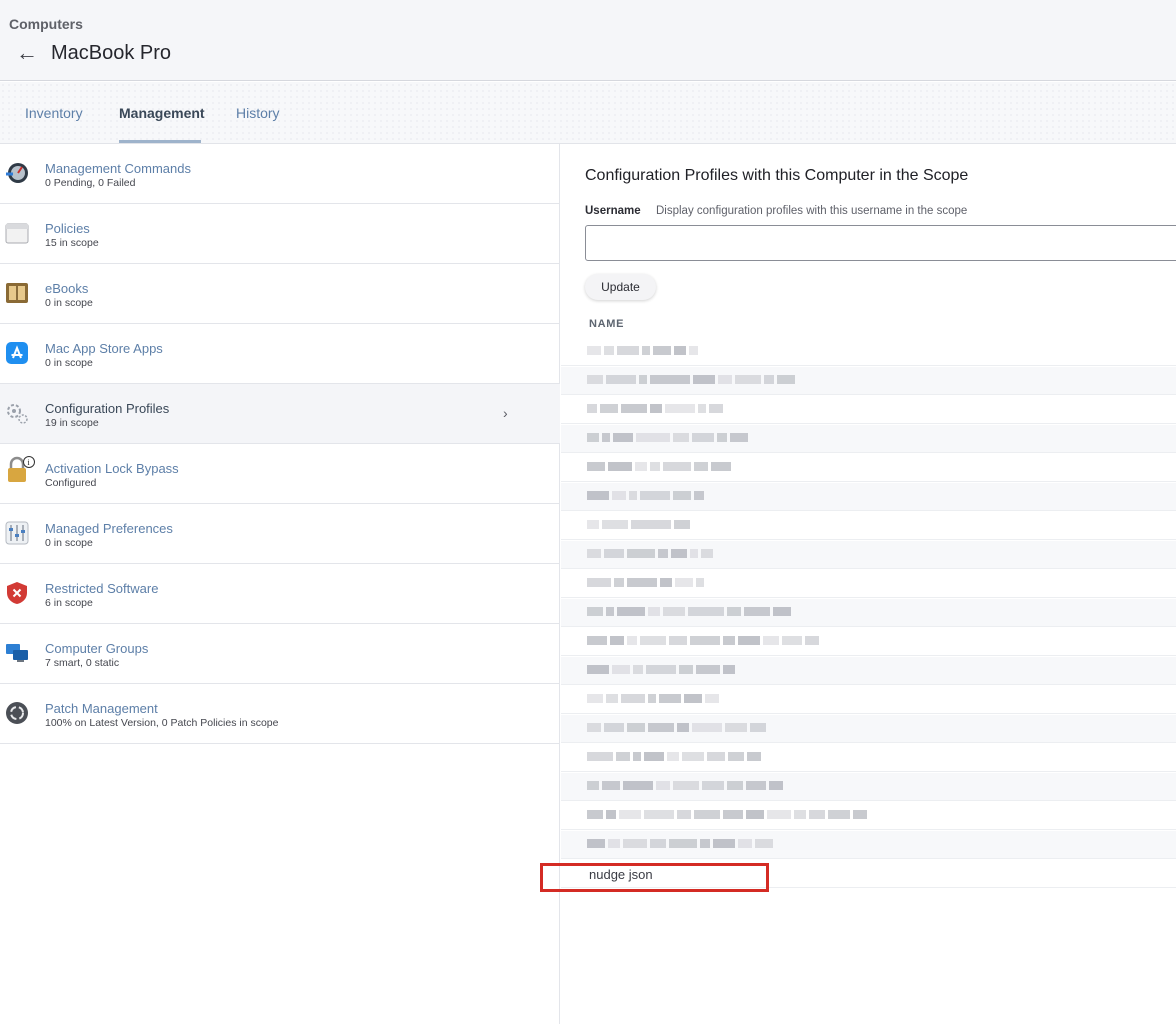 This screenshot has height=1024, width=1176. Describe the element at coordinates (111, 53) in the screenshot. I see `page-title: MacBook Pro` at that location.